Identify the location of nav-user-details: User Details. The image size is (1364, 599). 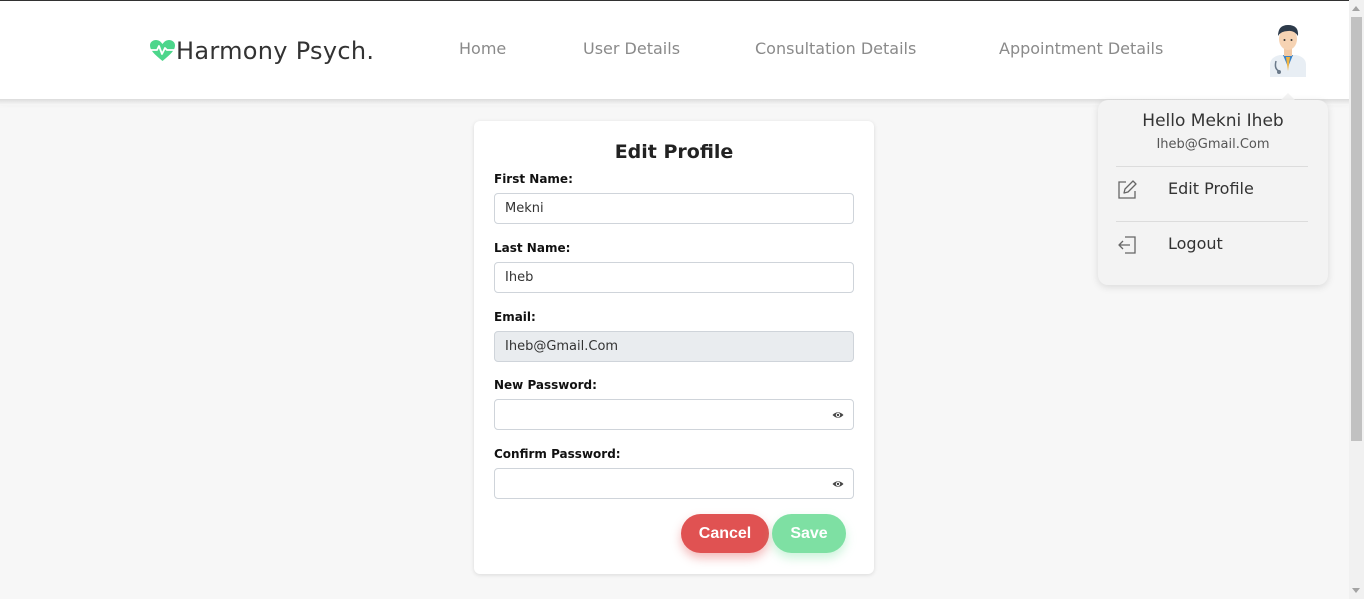
(631, 48).